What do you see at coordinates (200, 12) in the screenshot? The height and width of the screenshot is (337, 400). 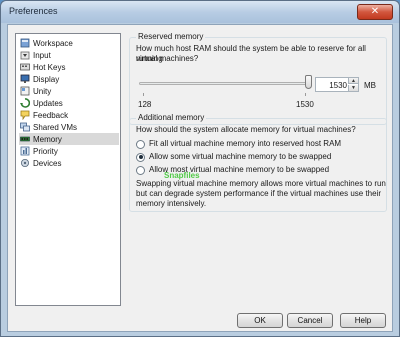 I see `title-bar: Preferences ✕` at bounding box center [200, 12].